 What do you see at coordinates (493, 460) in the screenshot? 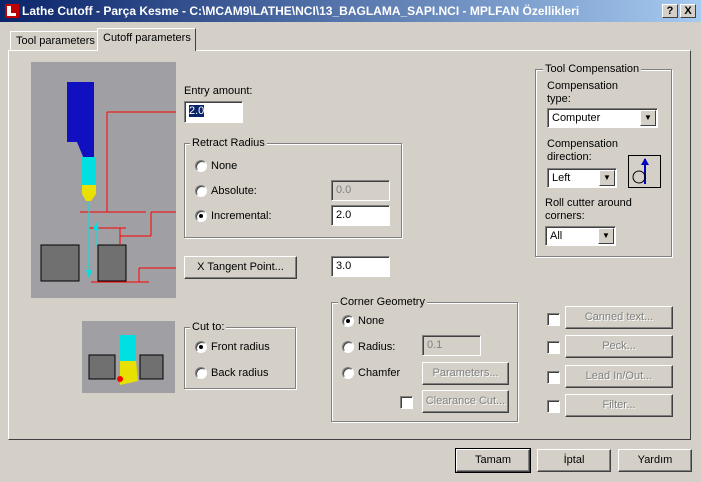
I see `ok-button: Tamam` at bounding box center [493, 460].